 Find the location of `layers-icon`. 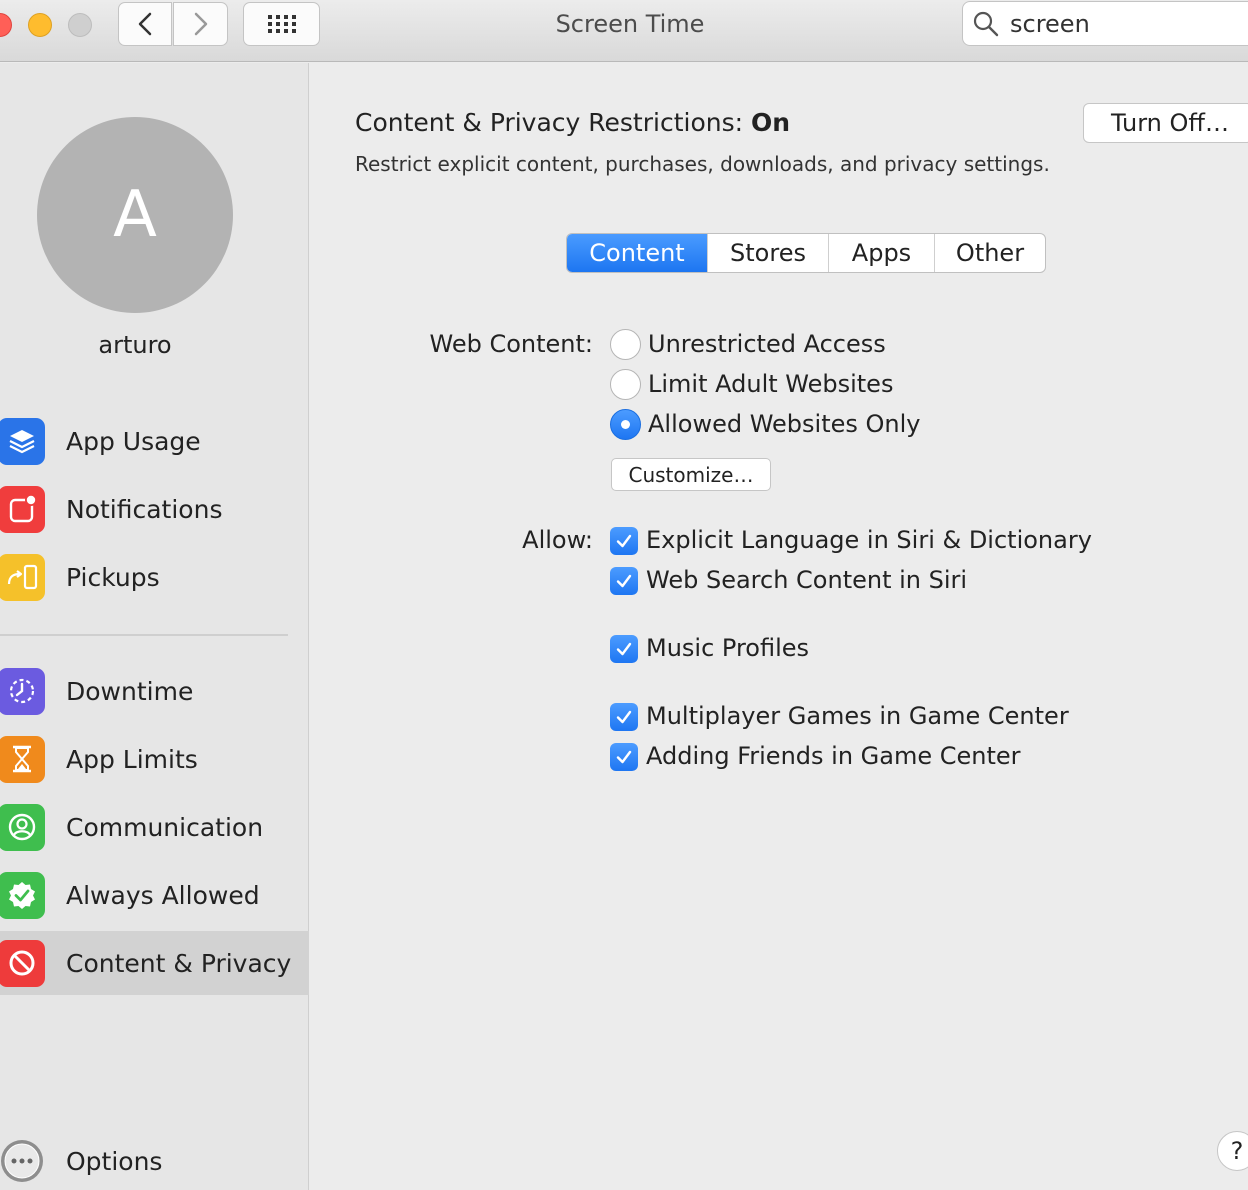

layers-icon is located at coordinates (22, 441).